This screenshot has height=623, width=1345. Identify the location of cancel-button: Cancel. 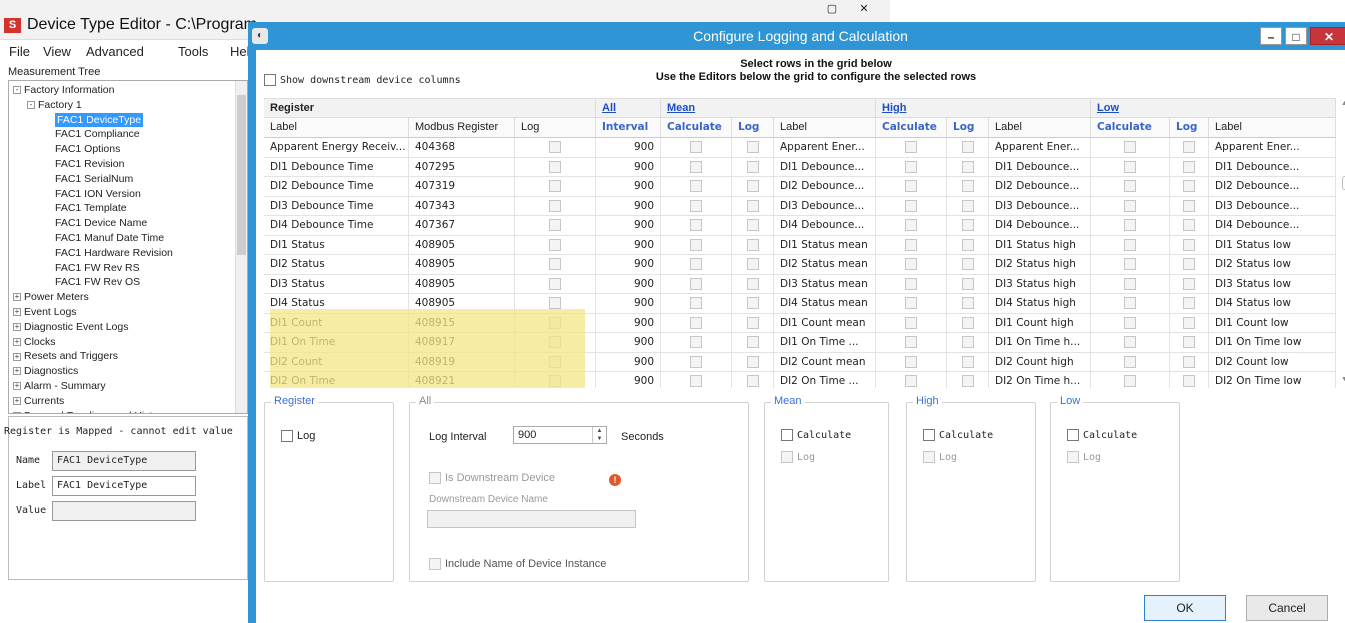
(1287, 608).